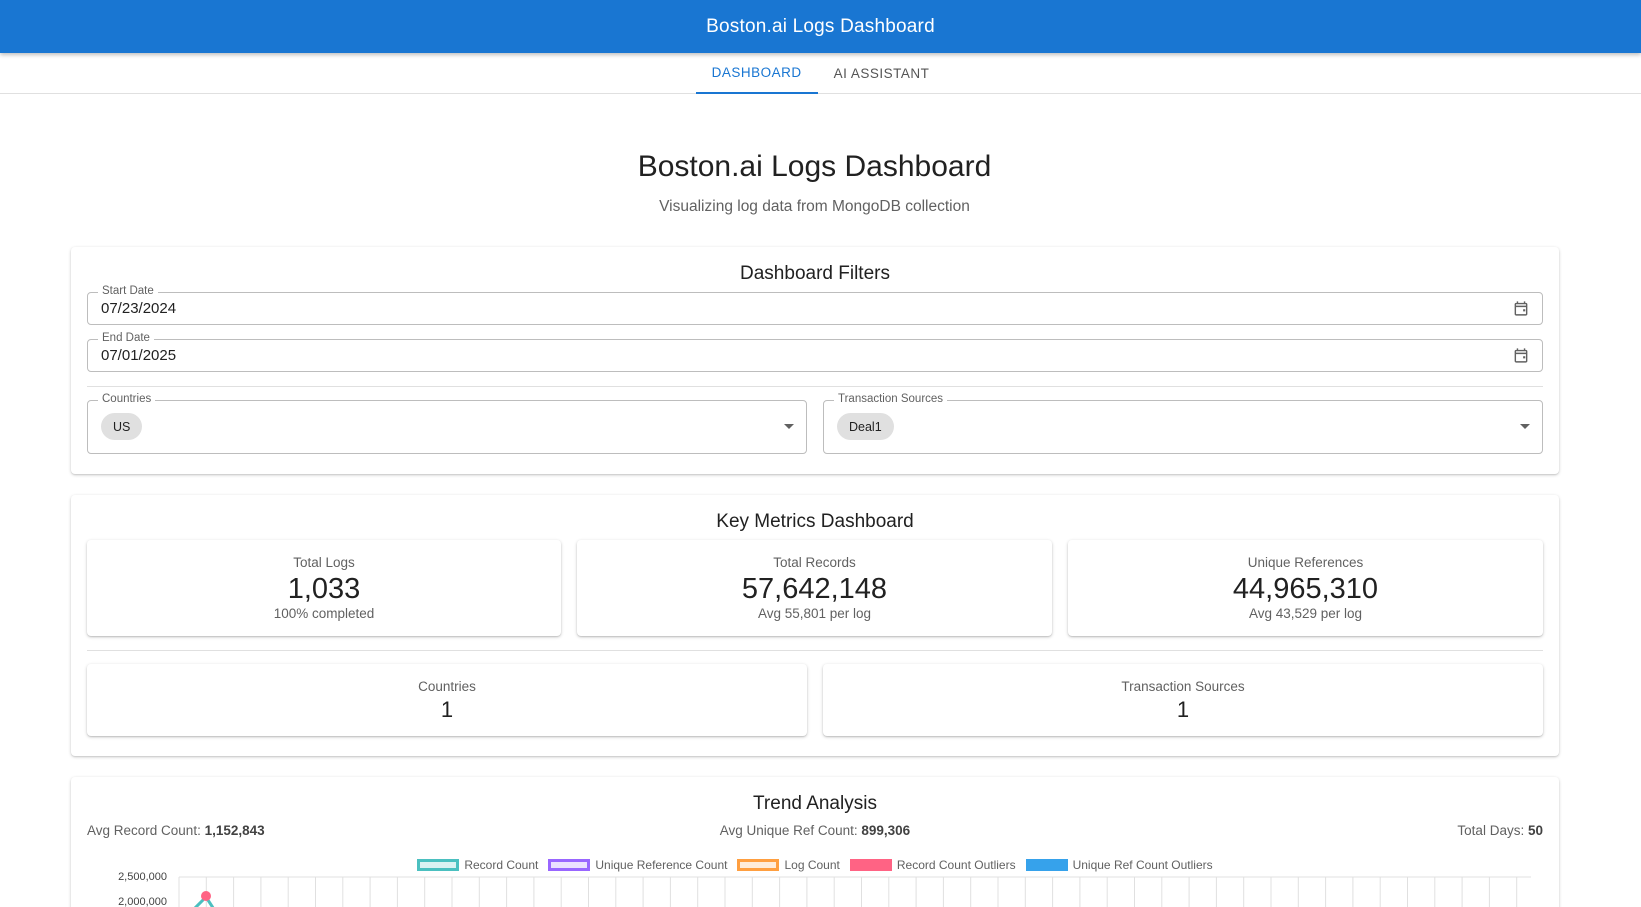 Image resolution: width=1641 pixels, height=907 pixels. I want to click on trend-chart: 2,500,000 2,000,000, so click(824, 889).